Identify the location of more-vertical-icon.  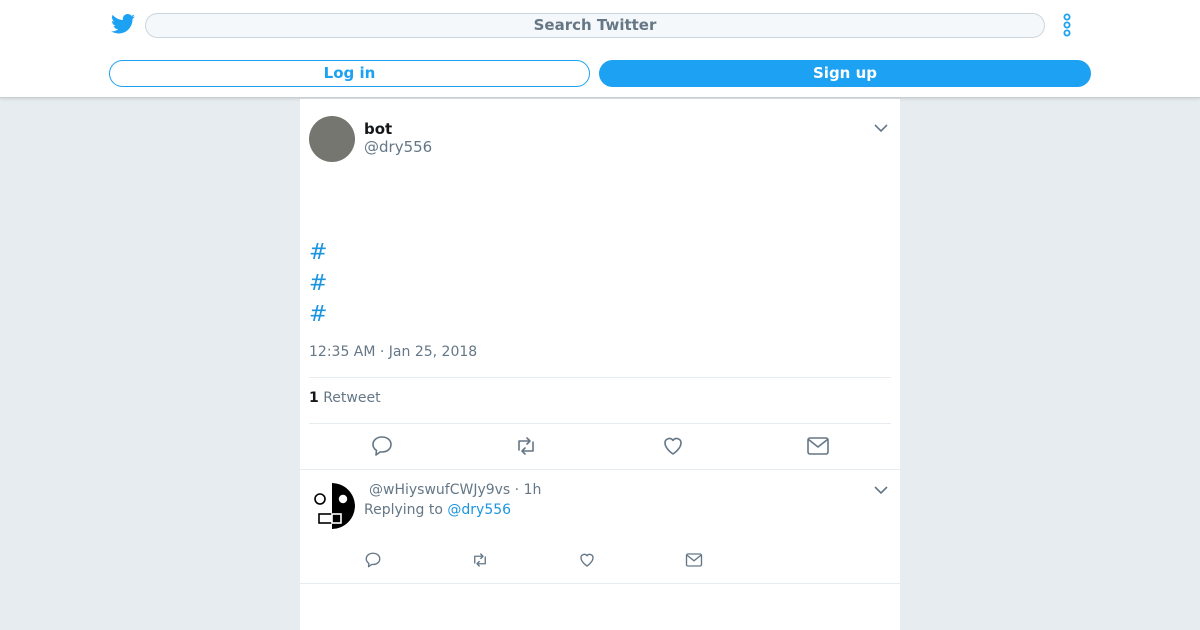
(1067, 25).